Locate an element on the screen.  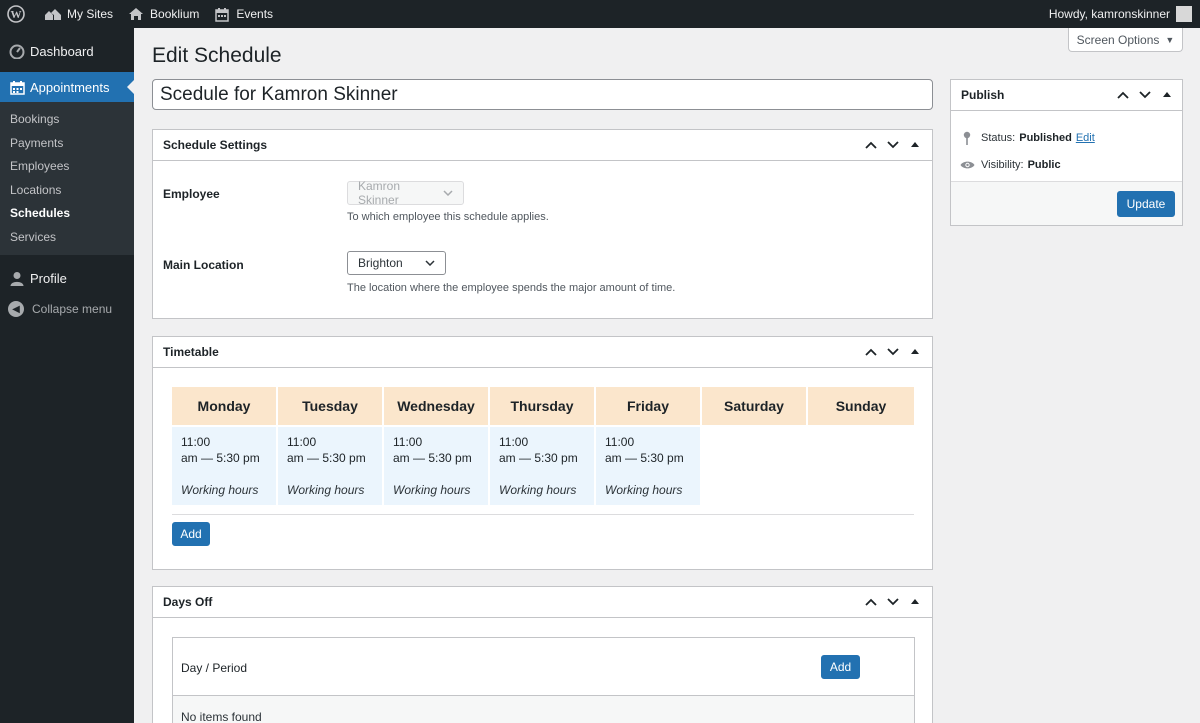
postbox-header: Publish is located at coordinates (1066, 95).